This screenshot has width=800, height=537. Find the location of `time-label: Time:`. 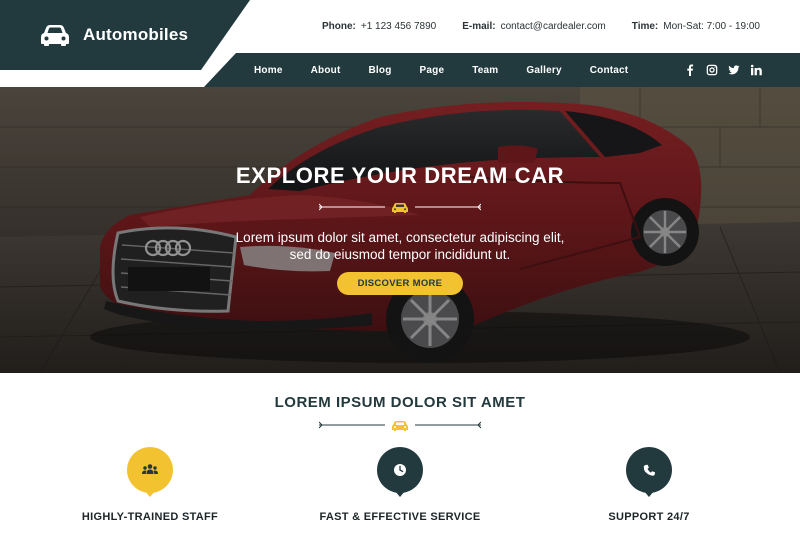

time-label: Time: is located at coordinates (645, 26).